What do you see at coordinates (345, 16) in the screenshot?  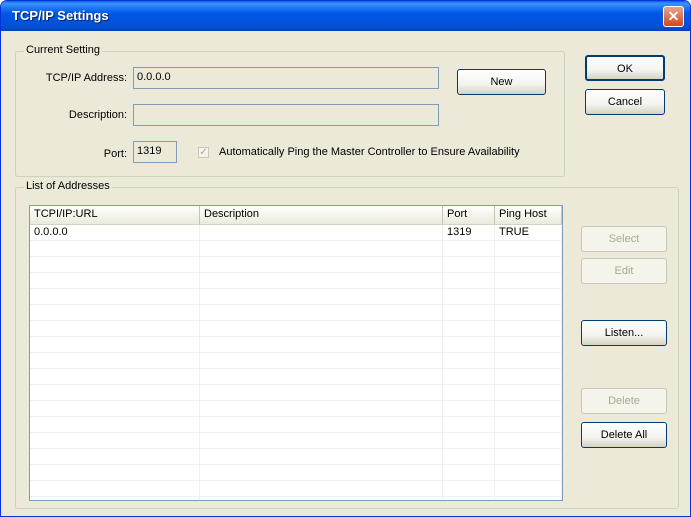 I see `title-bar: TCP/IP Settings ✕` at bounding box center [345, 16].